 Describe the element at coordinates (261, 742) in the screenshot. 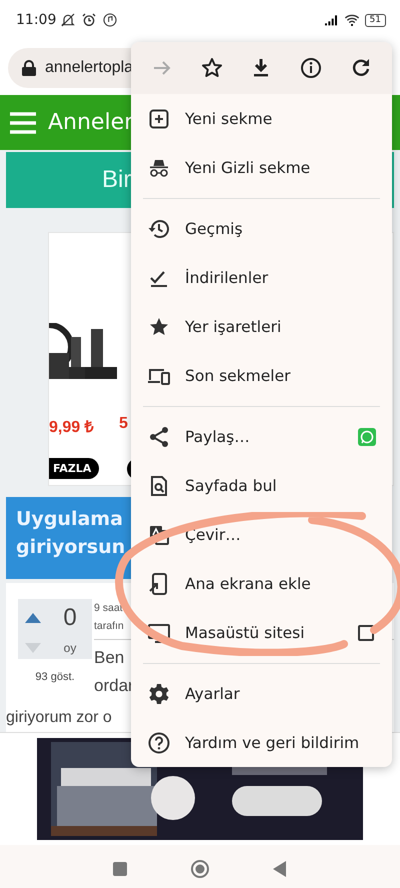

I see `menu-item: Yardım ve geri bildirim` at that location.